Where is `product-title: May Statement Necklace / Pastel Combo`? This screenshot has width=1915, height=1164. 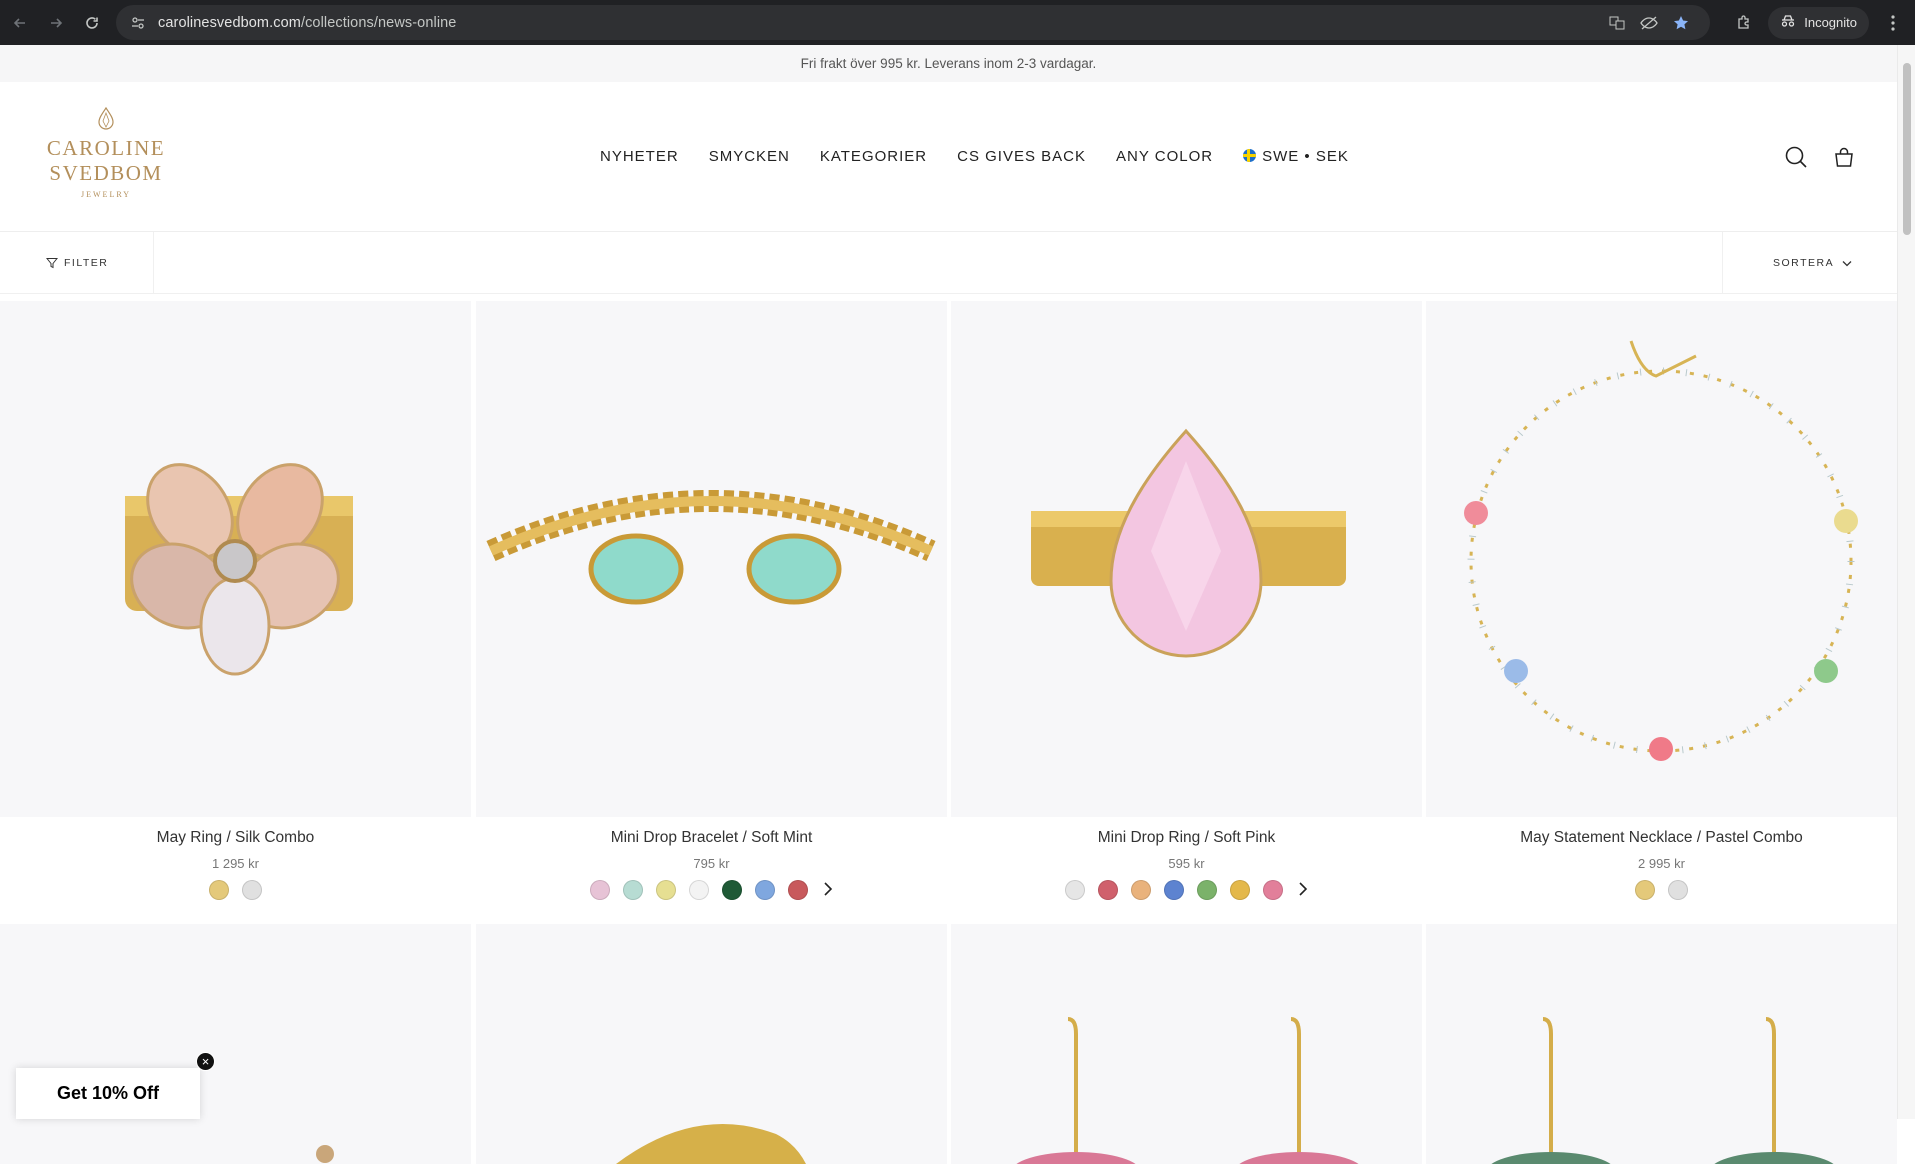
product-title: May Statement Necklace / Pastel Combo is located at coordinates (1661, 838).